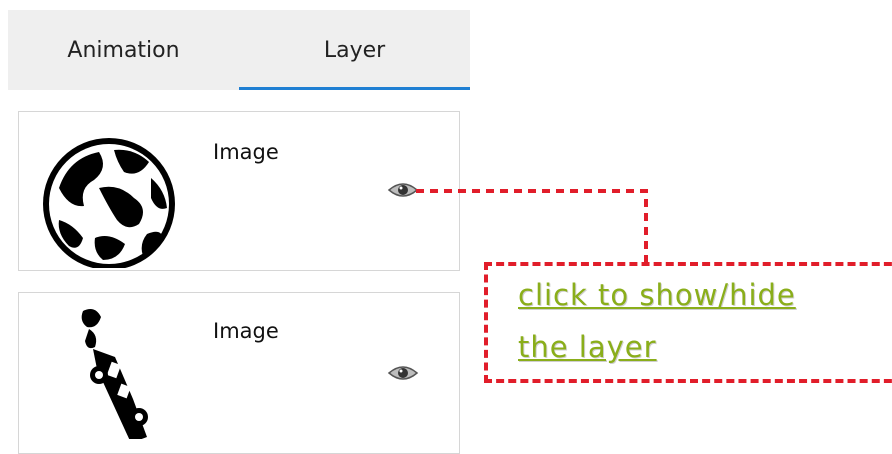 This screenshot has height=454, width=892. I want to click on callout-text-line1: click to show/hide, so click(657, 295).